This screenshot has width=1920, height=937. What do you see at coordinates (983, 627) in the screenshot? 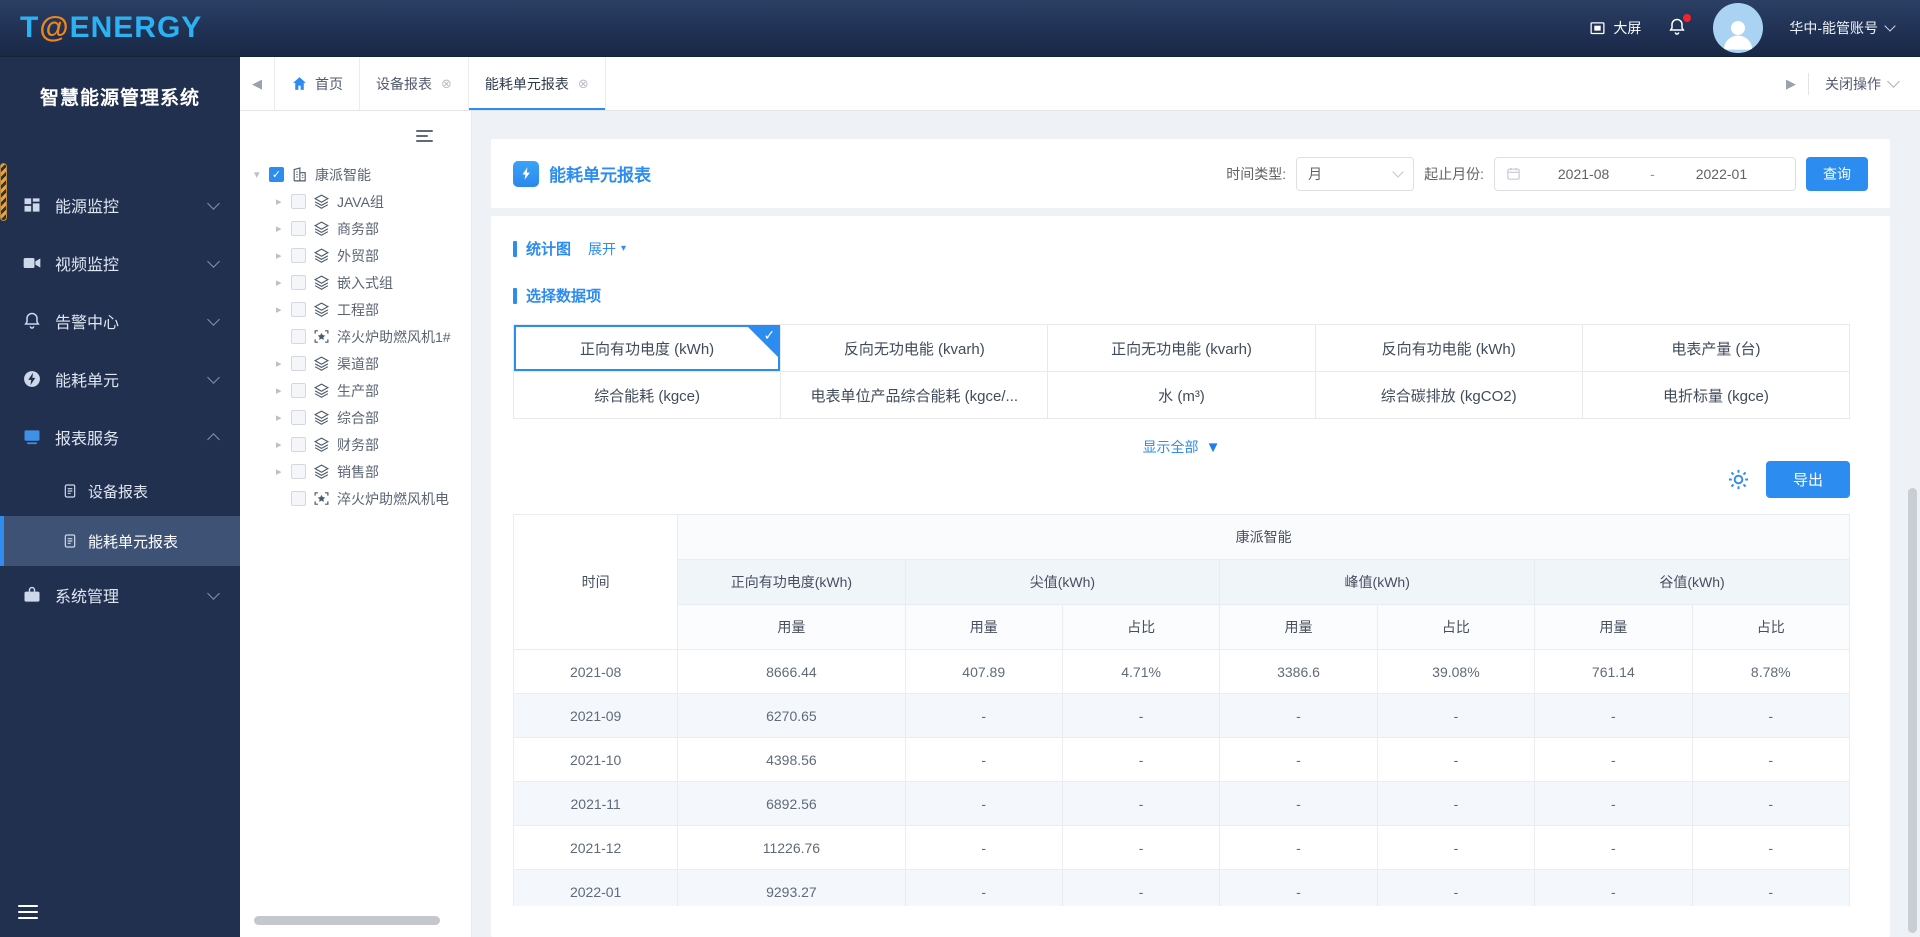
I see `sub-column-header: 用量` at bounding box center [983, 627].